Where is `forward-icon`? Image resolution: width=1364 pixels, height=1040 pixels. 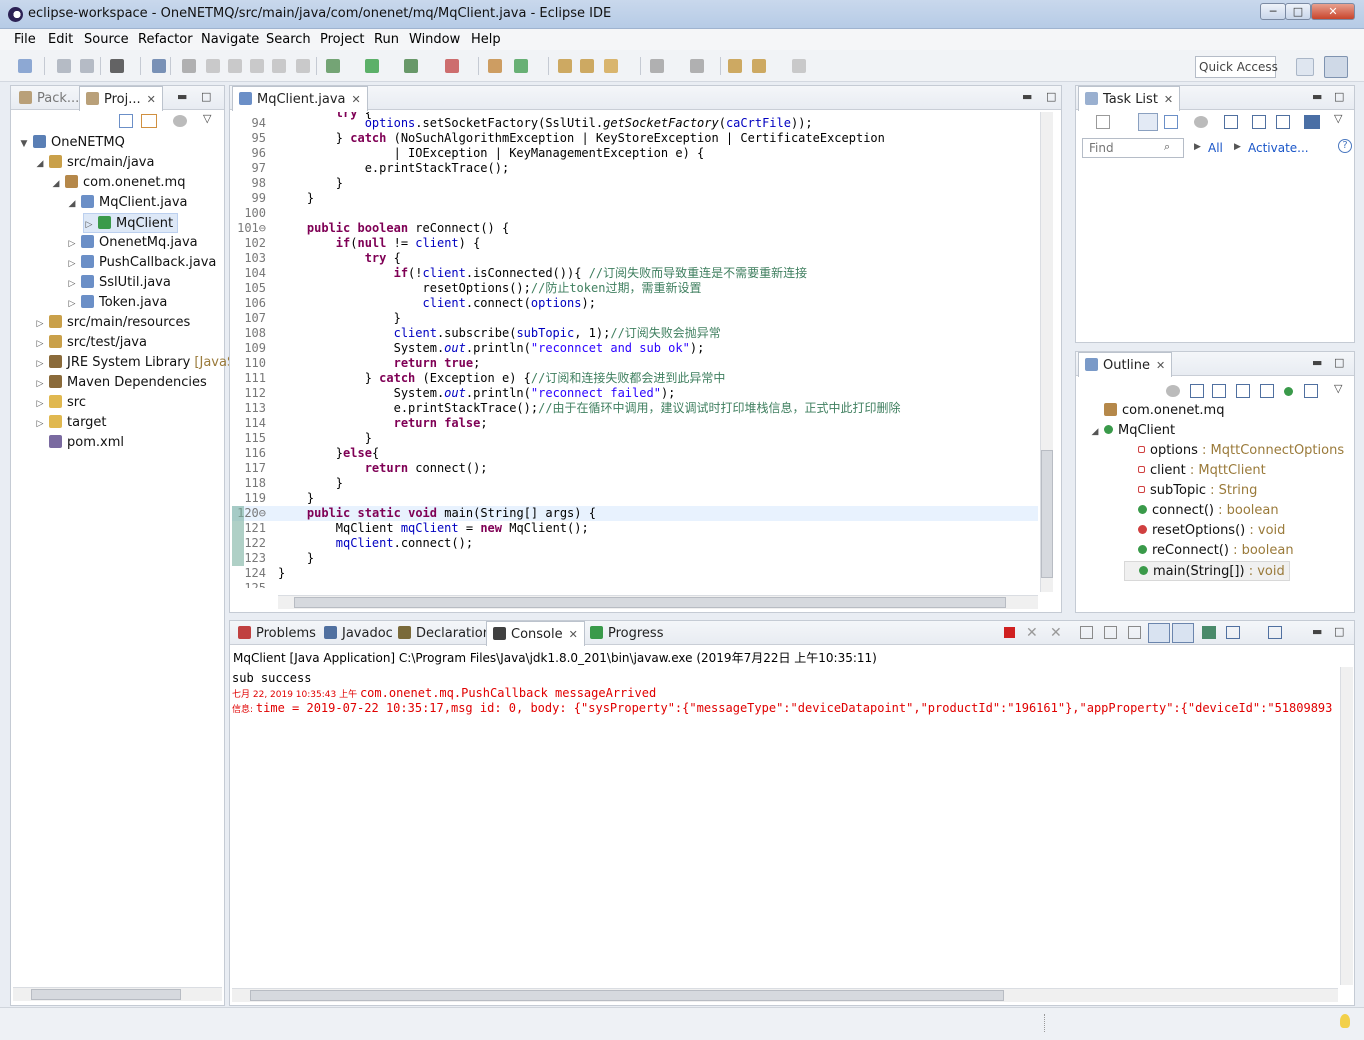
forward-icon is located at coordinates (799, 66).